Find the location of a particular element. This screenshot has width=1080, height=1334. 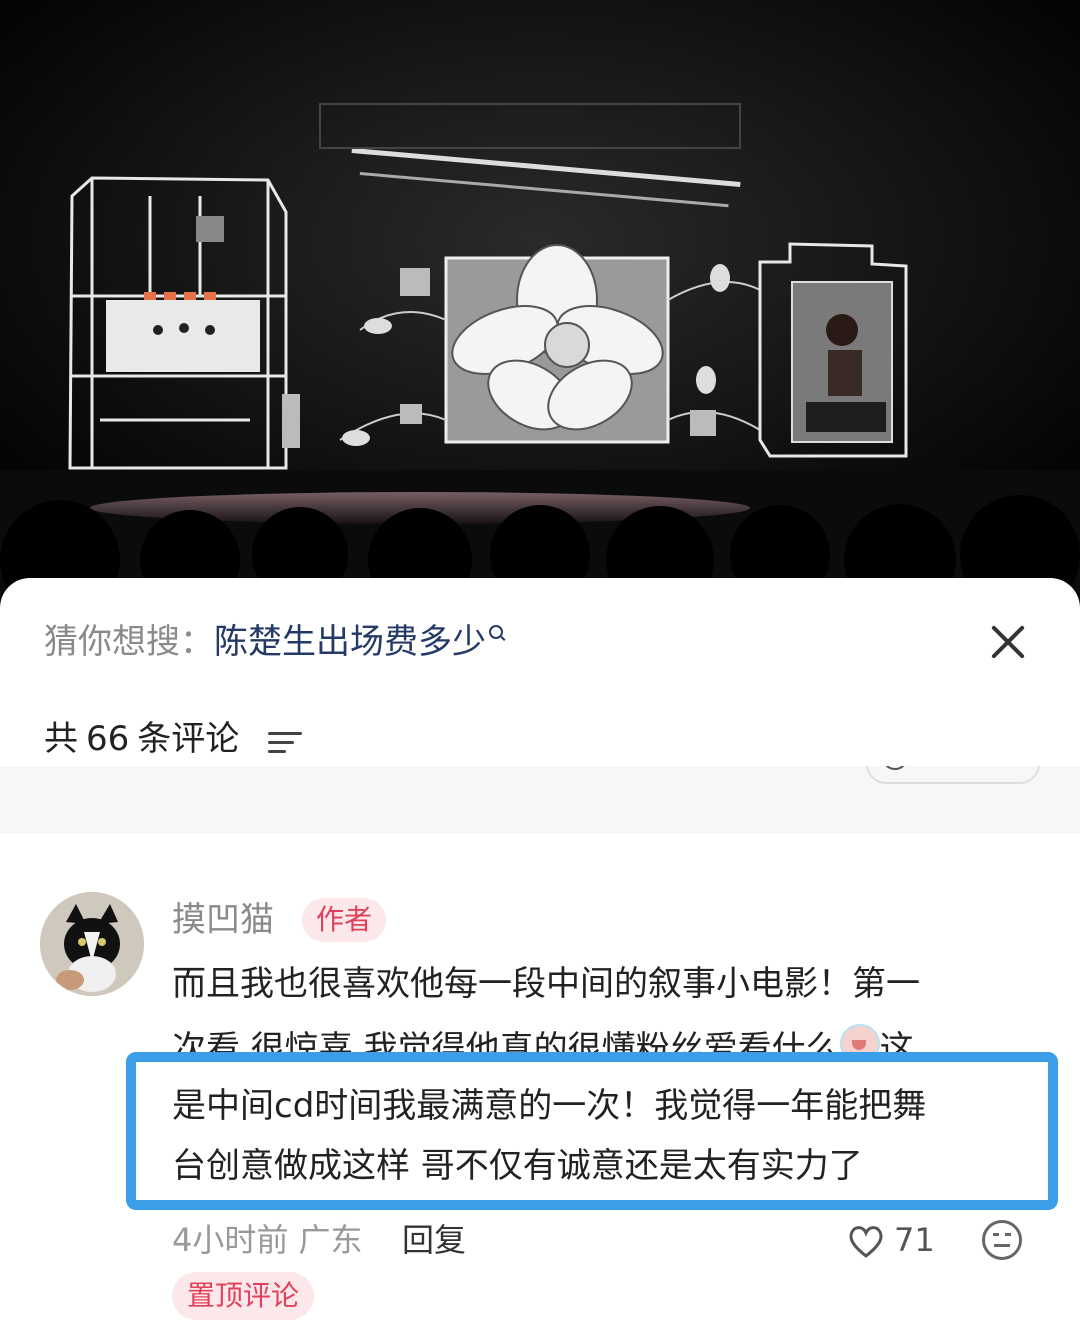

like-count: 71 is located at coordinates (914, 1240).